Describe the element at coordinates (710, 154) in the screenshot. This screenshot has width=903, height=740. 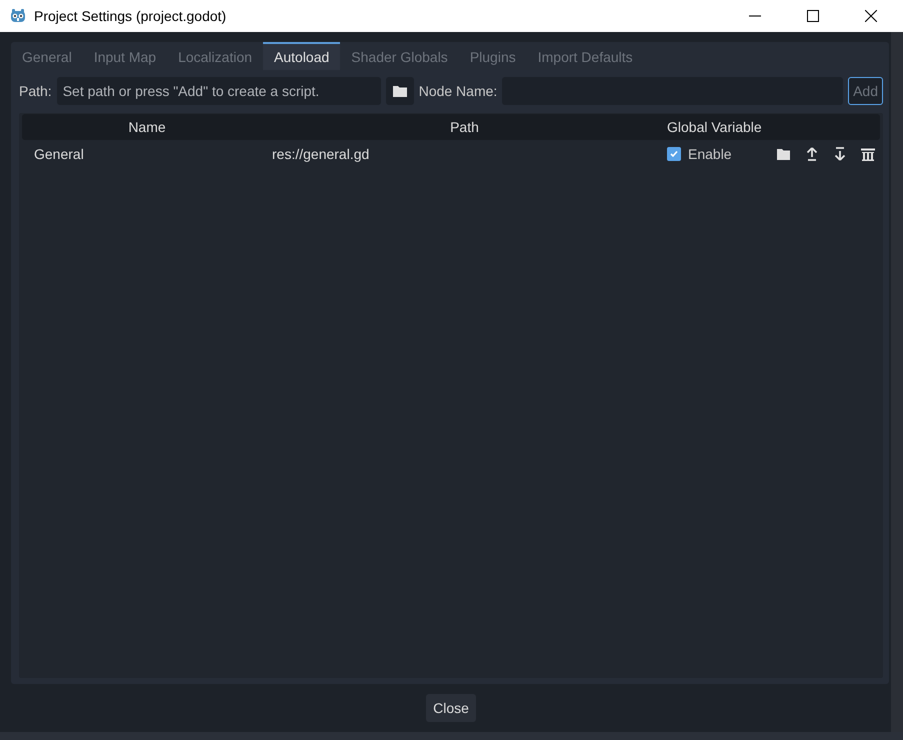
I see `enable-label: Enable` at that location.